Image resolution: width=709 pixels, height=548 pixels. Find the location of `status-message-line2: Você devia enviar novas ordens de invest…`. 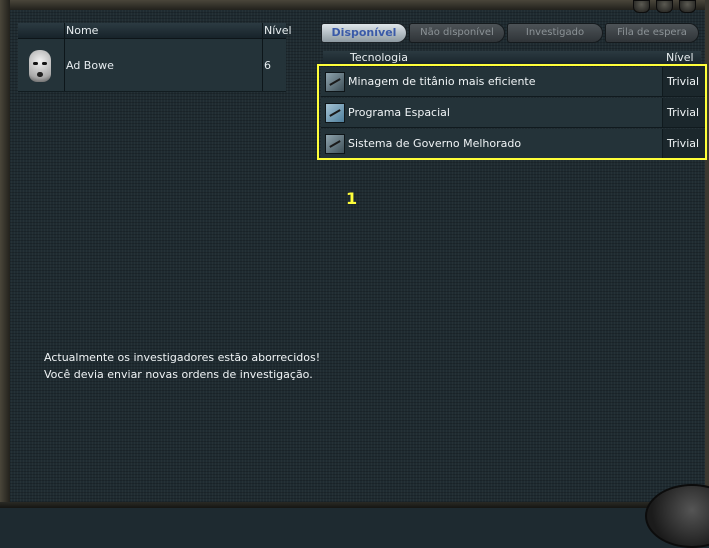

status-message-line2: Você devia enviar novas ordens de invest… is located at coordinates (178, 374).